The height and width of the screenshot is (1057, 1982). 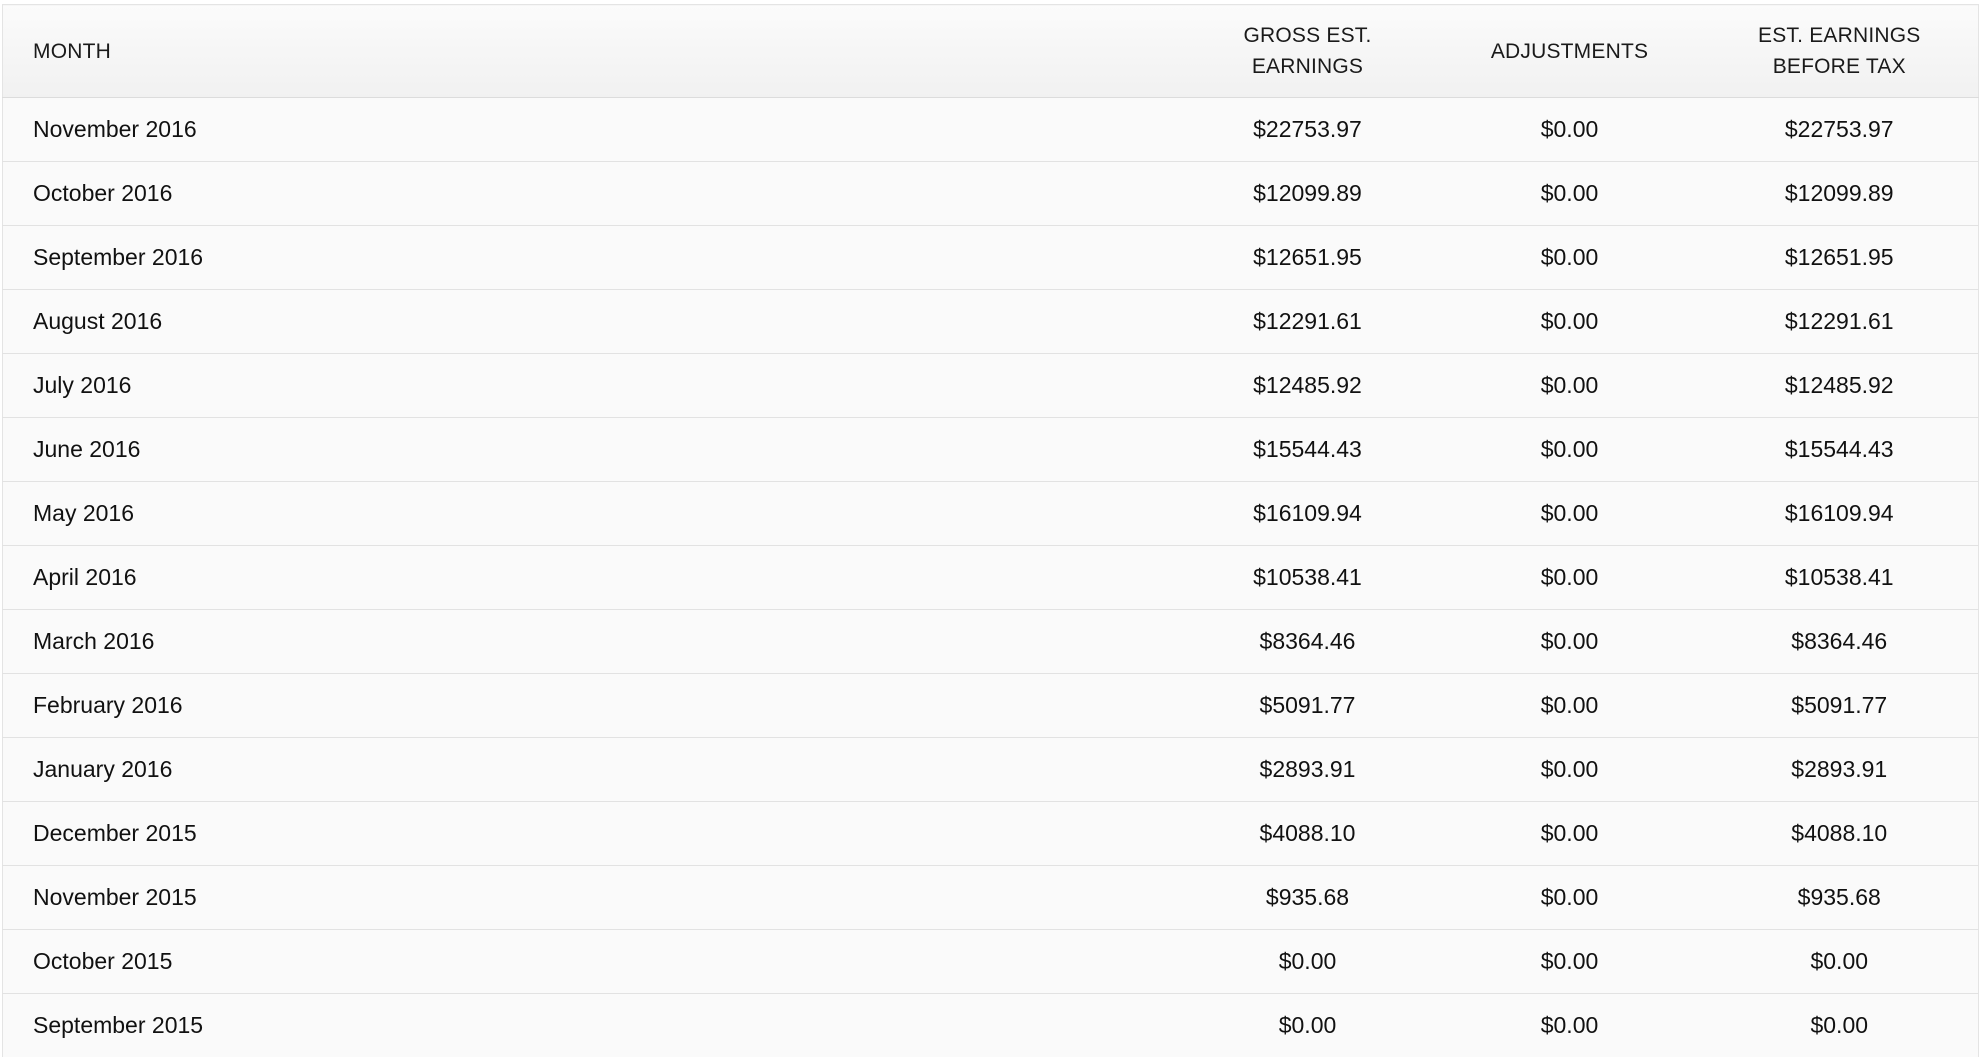 I want to click on column-header-earnings-before-tax: EST. EARNINGS BEFORE TAX, so click(x=1840, y=51).